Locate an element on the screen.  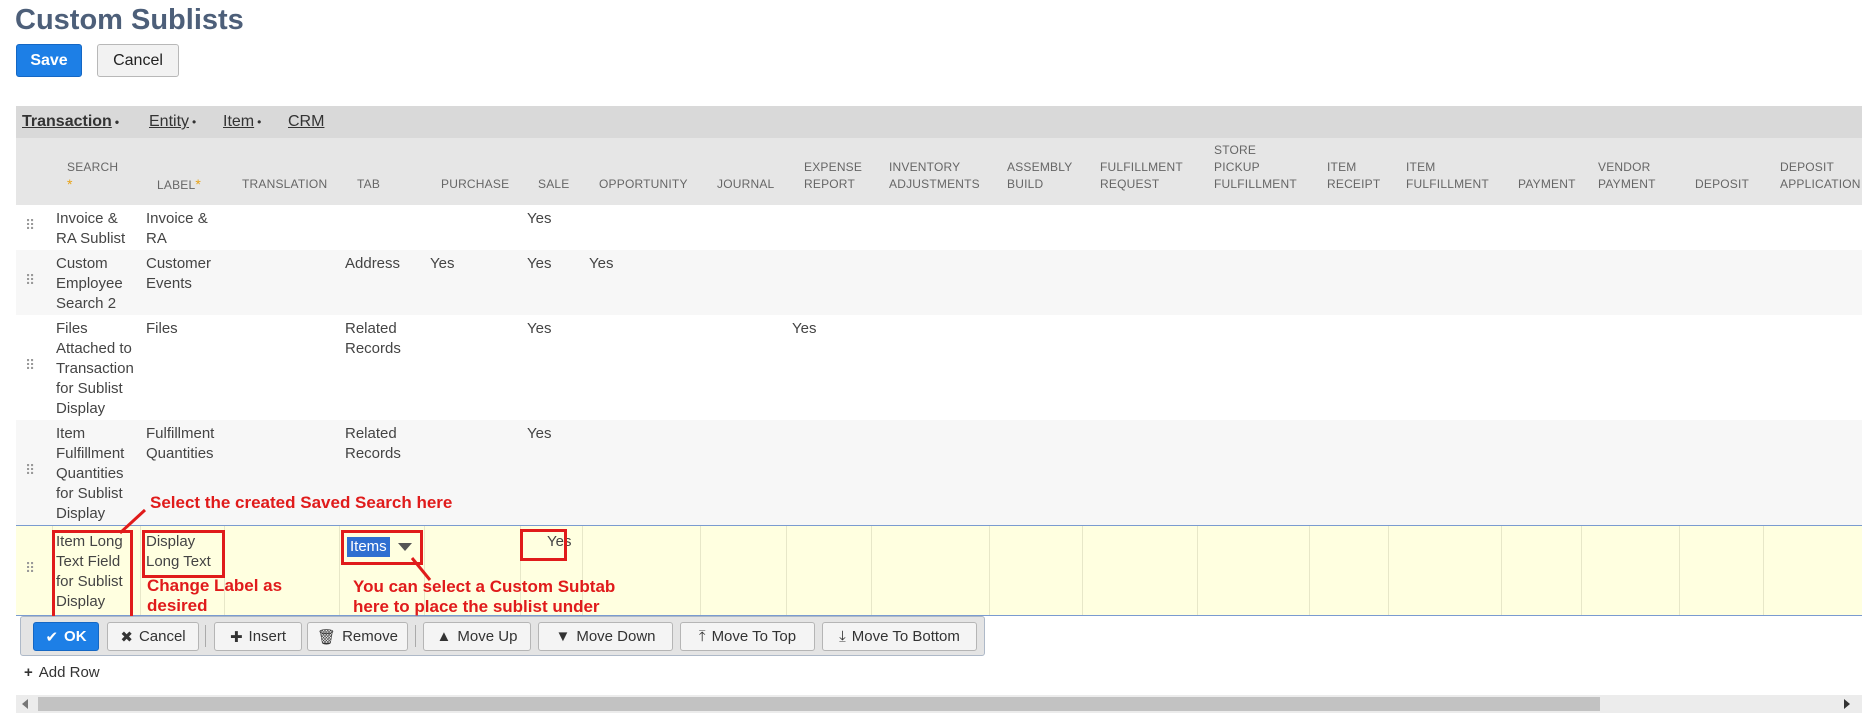
tab-entity: Entity • is located at coordinates (172, 122).